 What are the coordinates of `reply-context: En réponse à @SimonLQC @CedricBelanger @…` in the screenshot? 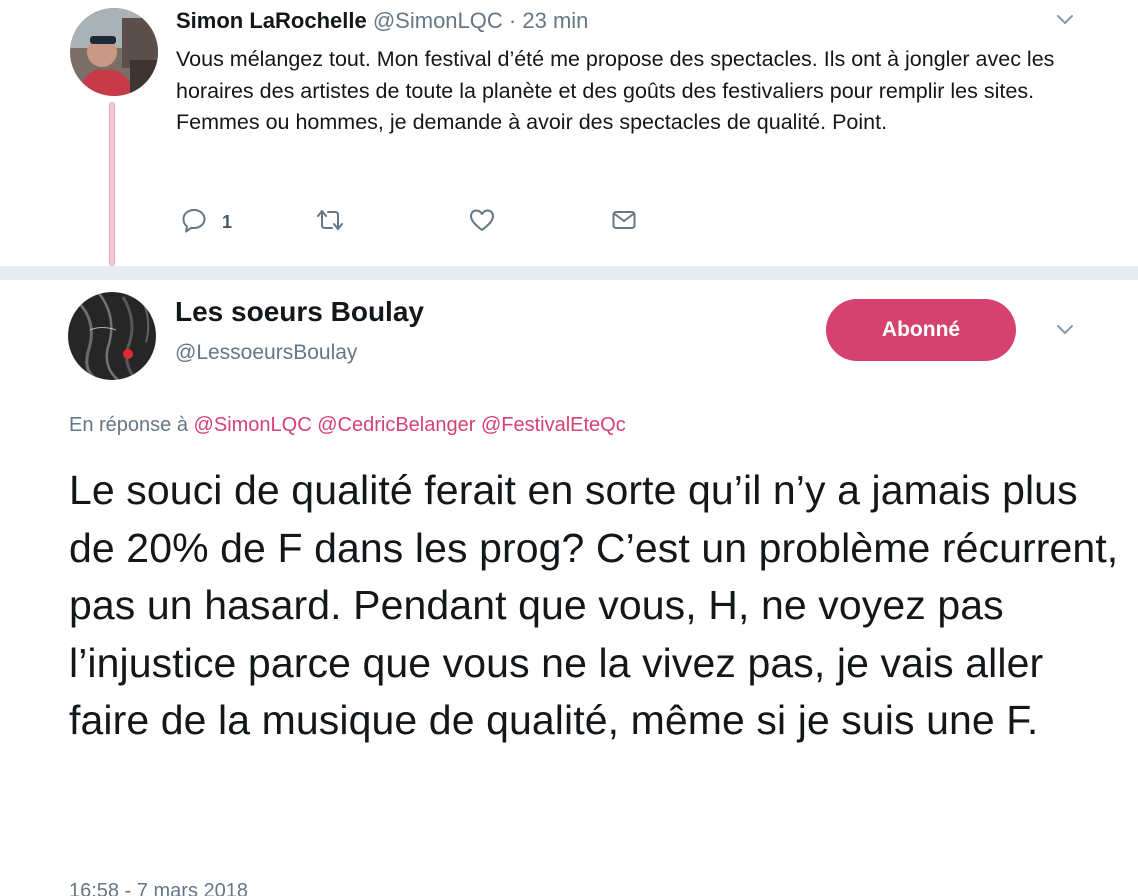 It's located at (347, 425).